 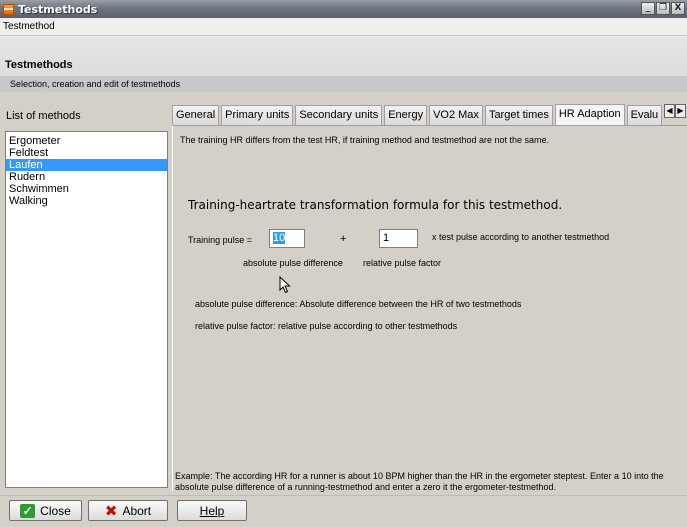 I want to click on plus-sign: +, so click(x=343, y=239).